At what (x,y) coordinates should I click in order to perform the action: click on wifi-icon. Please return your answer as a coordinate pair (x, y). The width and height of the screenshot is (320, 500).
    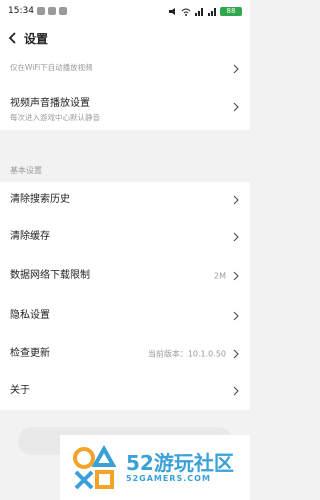
    Looking at the image, I should click on (186, 12).